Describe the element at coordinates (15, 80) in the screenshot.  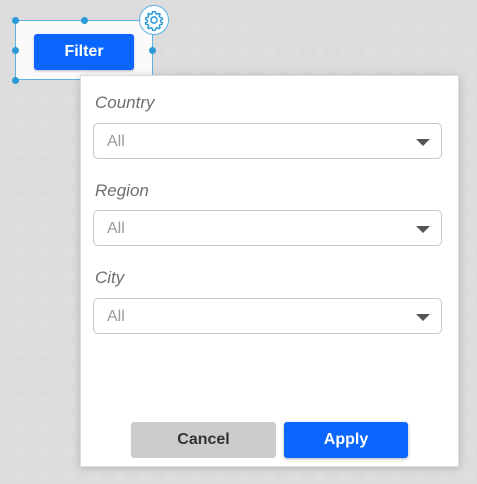
I see `resize-handle-bottom-left` at that location.